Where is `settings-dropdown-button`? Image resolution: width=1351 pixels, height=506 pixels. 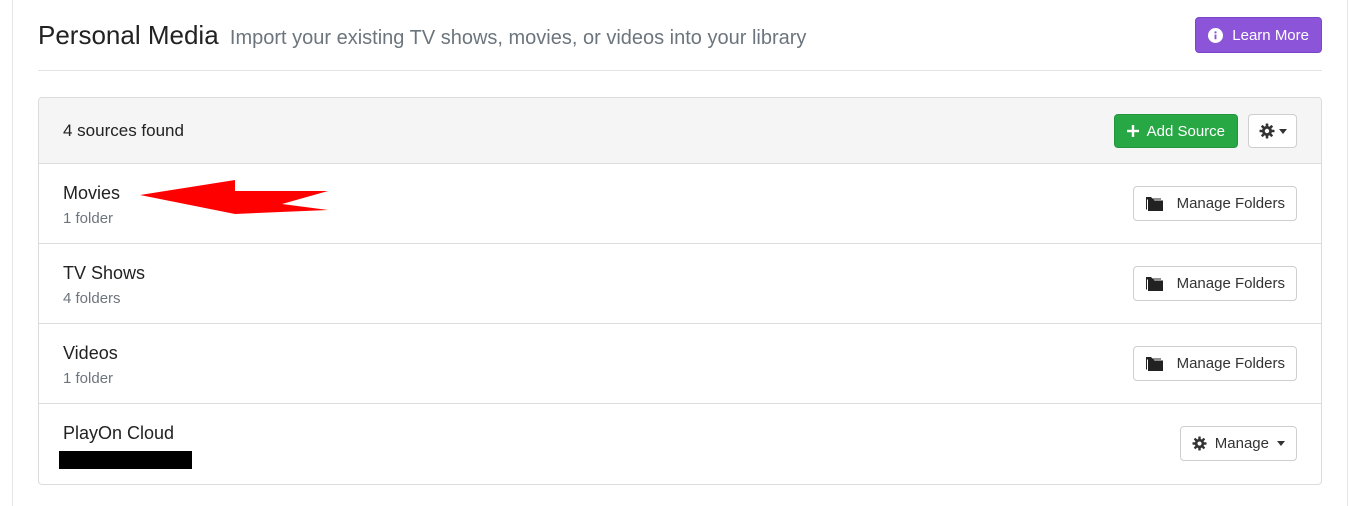
settings-dropdown-button is located at coordinates (1272, 131).